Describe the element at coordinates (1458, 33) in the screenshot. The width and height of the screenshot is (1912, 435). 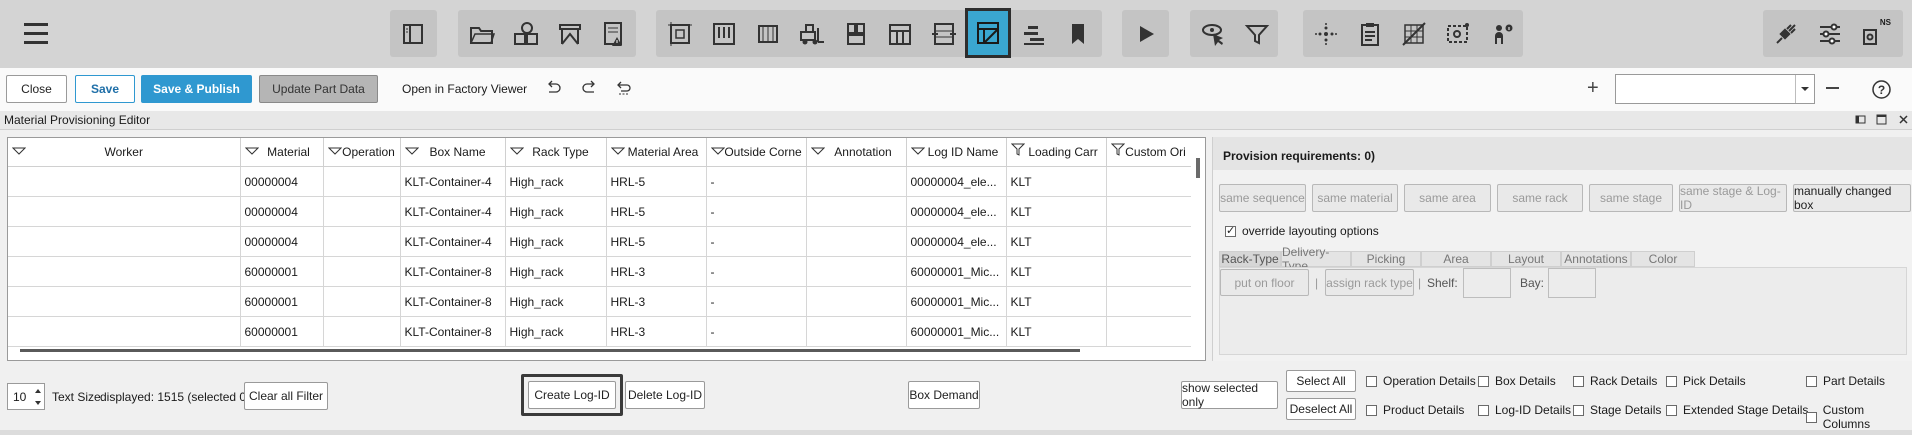
I see `screenshot-settings-icon` at that location.